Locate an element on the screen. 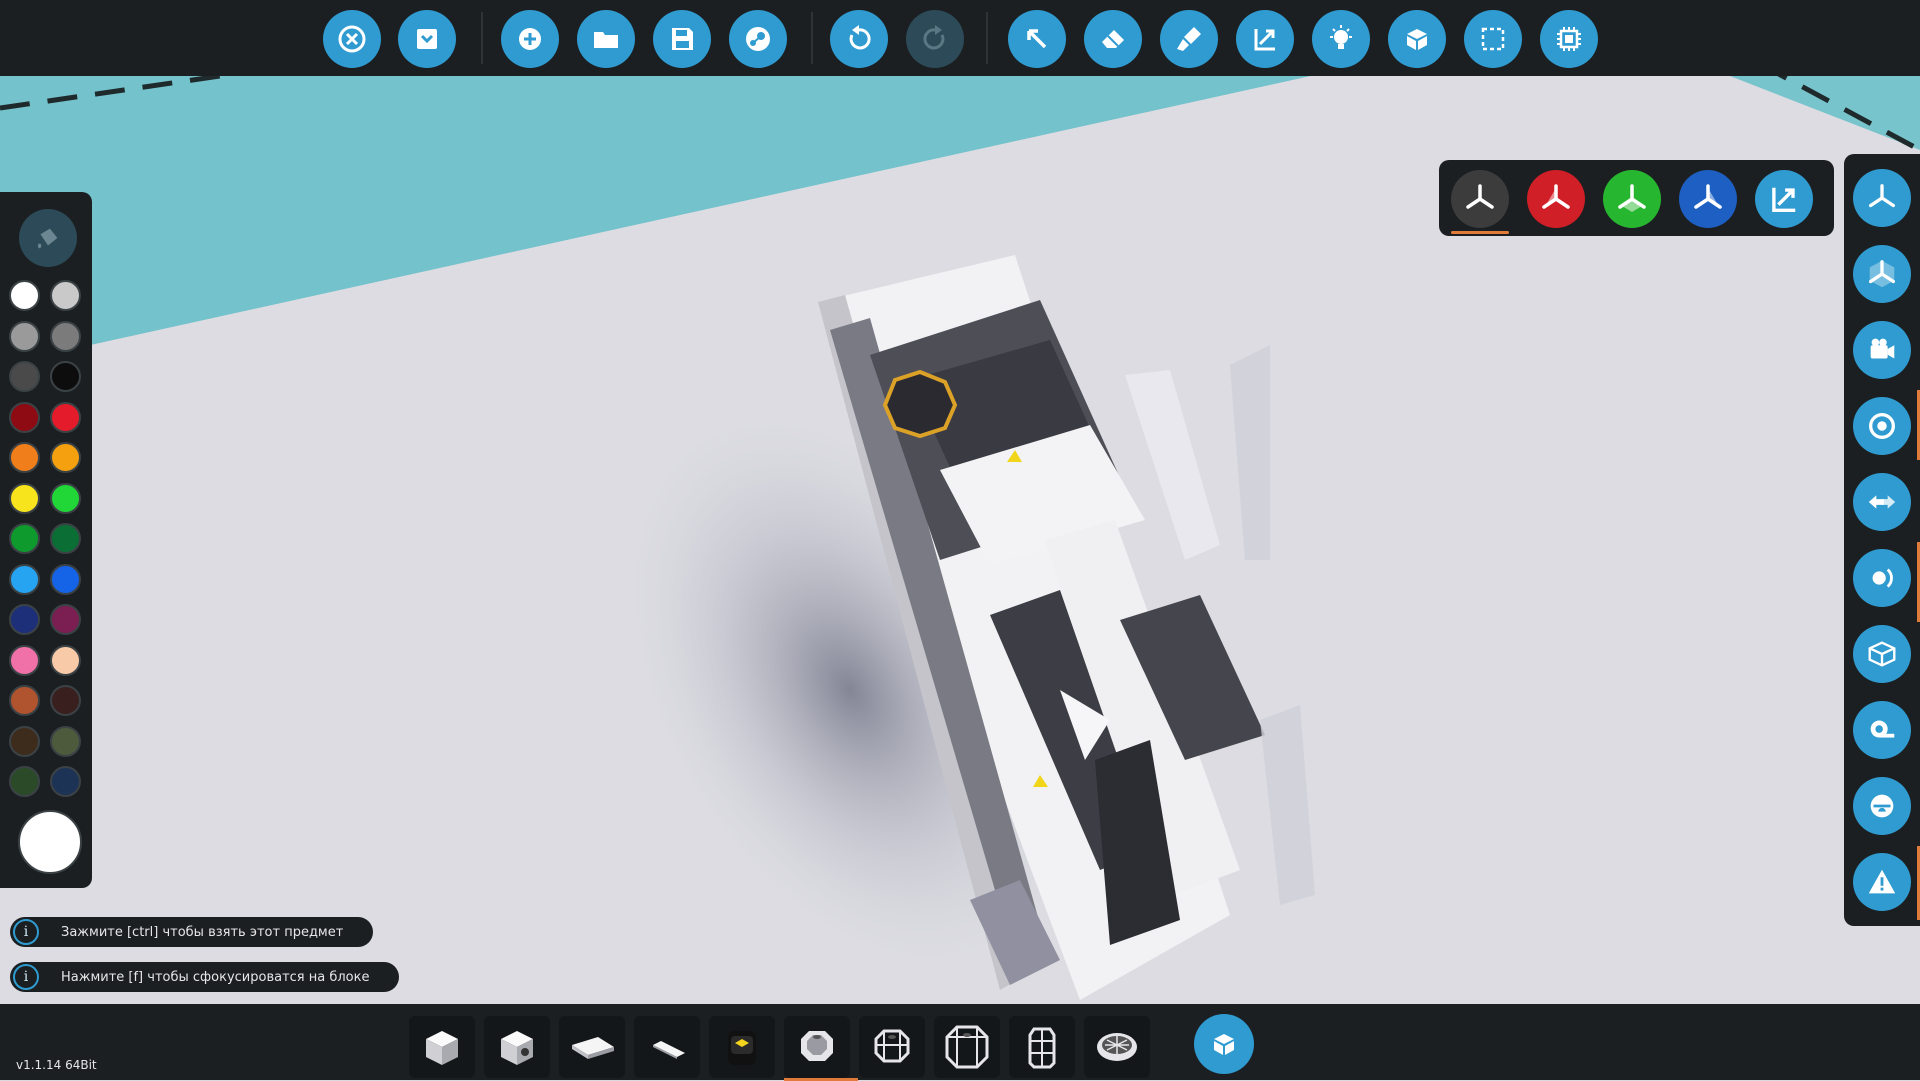 The width and height of the screenshot is (1920, 1081). paint-bucket-icon is located at coordinates (47, 238).